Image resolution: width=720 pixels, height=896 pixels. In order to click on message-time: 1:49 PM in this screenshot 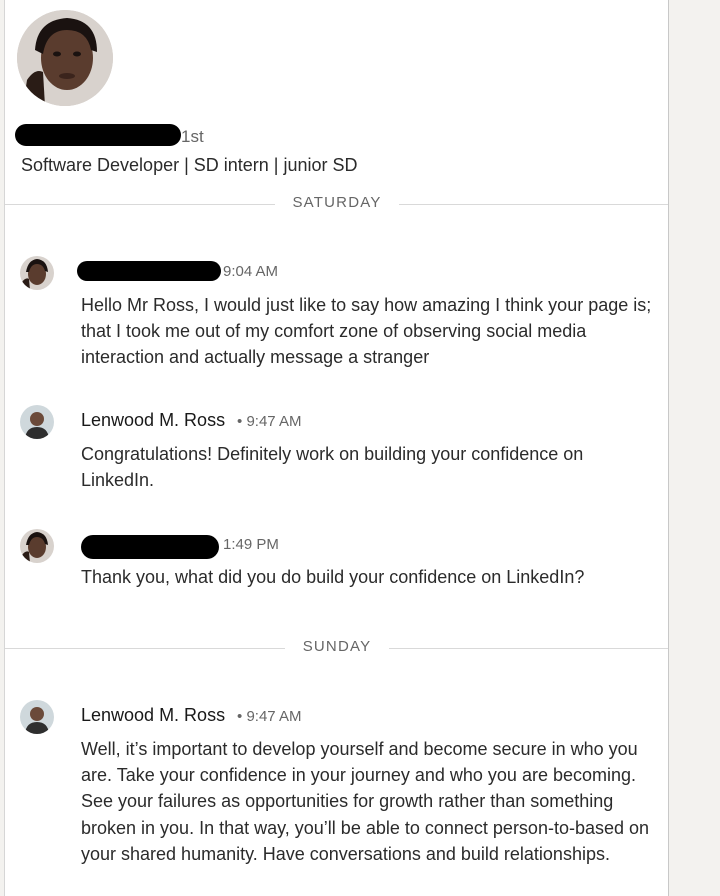, I will do `click(251, 544)`.